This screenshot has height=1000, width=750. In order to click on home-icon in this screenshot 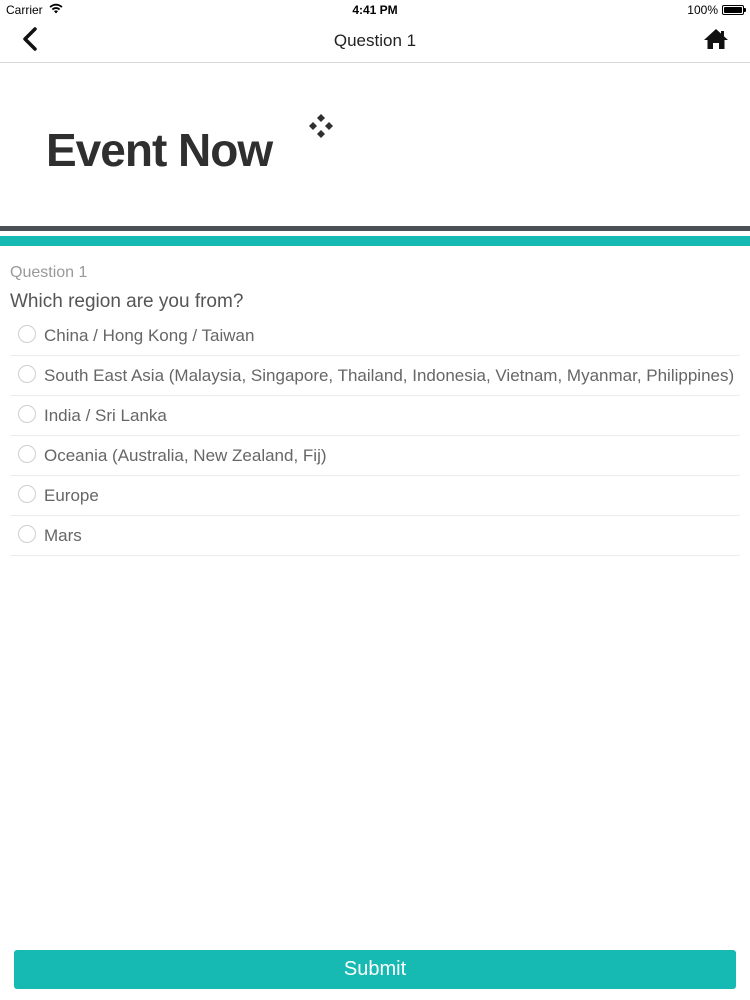, I will do `click(716, 41)`.